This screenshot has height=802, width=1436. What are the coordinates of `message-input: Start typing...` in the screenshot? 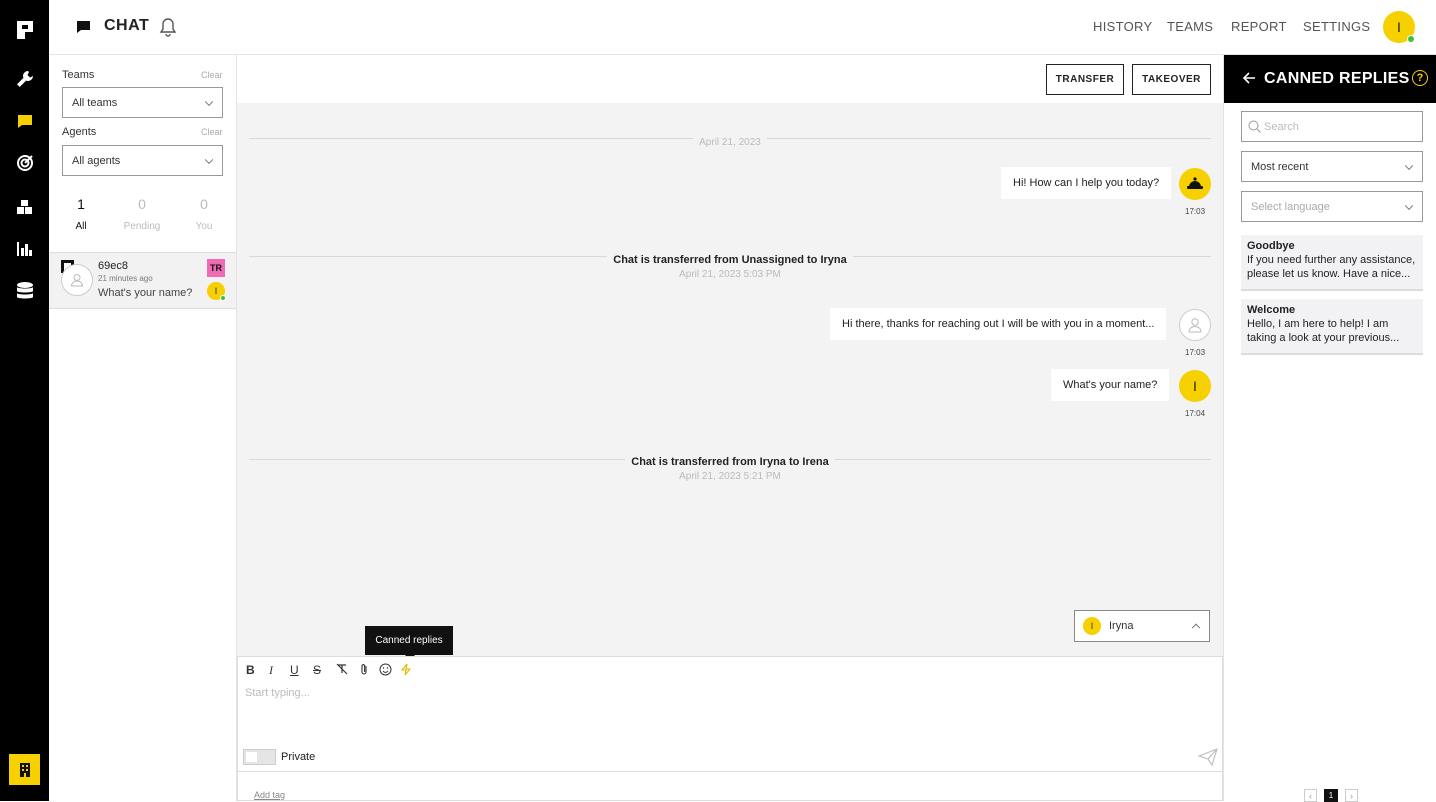 It's located at (277, 693).